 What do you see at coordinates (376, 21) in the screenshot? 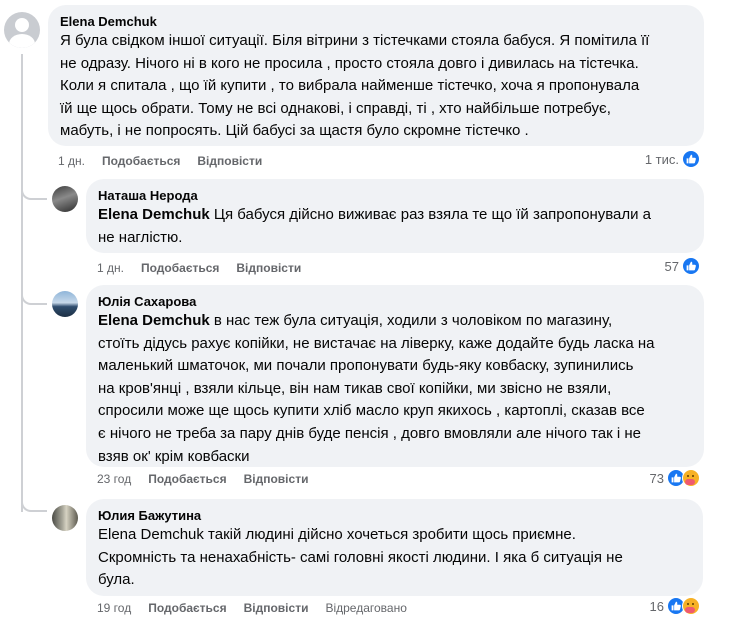
I see `comment-author: Elena Demchuk` at bounding box center [376, 21].